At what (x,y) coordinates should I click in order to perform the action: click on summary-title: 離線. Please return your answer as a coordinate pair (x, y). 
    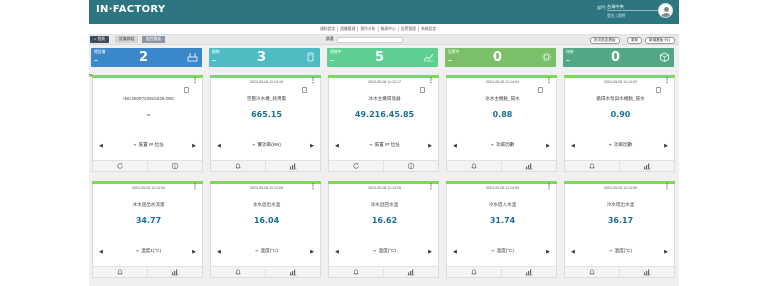
    Looking at the image, I should click on (216, 51).